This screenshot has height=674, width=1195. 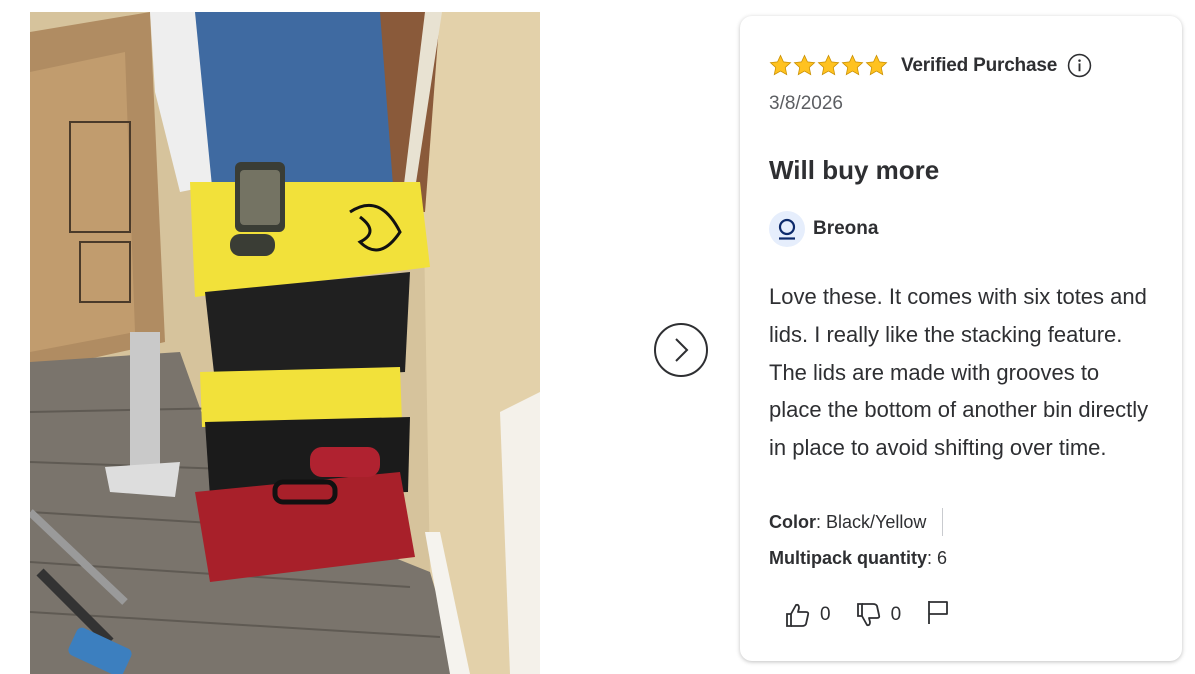 I want to click on avatar, so click(x=787, y=229).